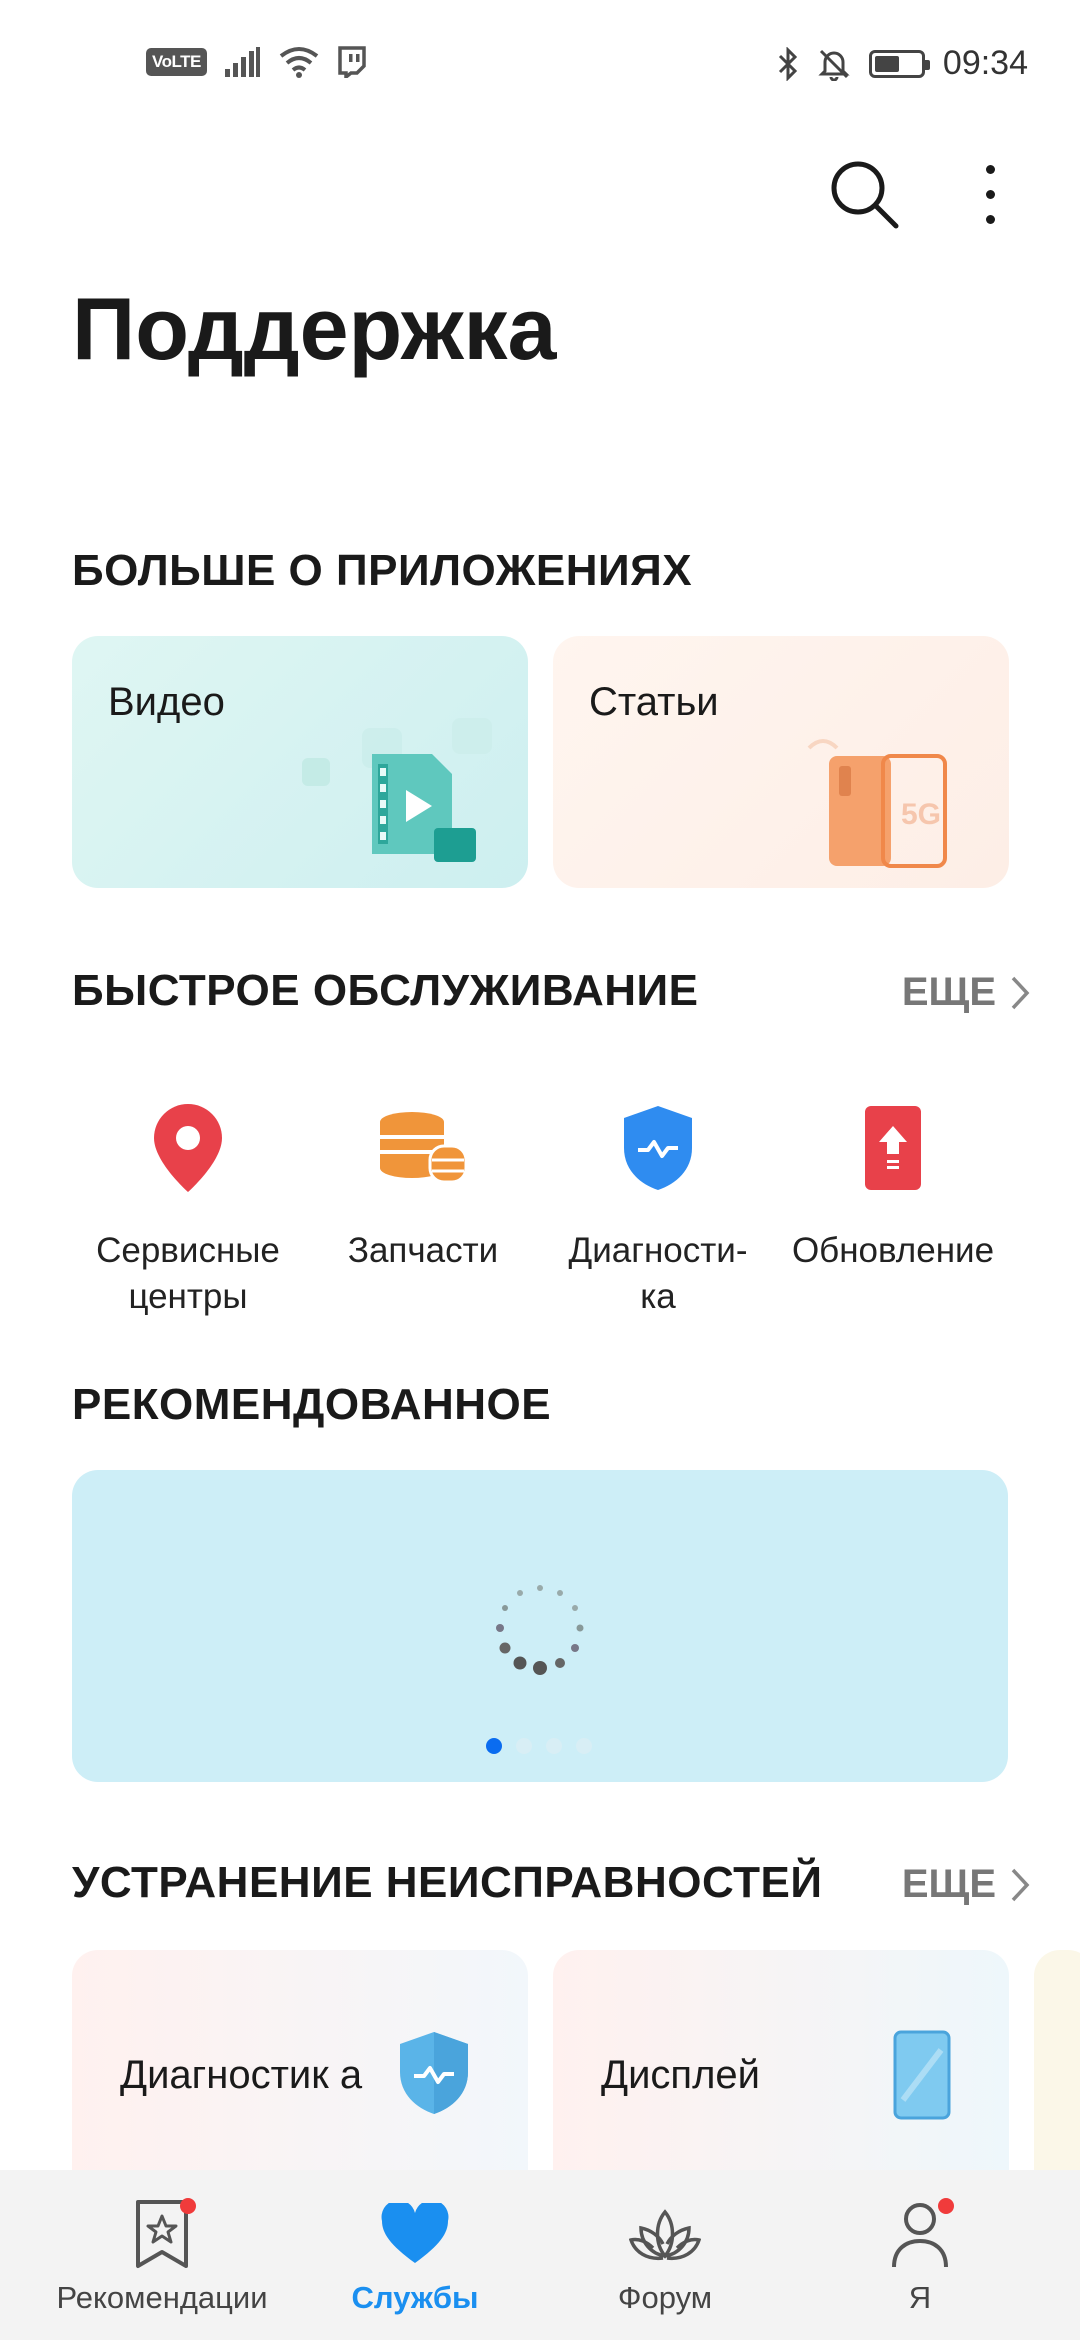 The image size is (1080, 2340). What do you see at coordinates (920, 2297) in the screenshot?
I see `nav-label: Я` at bounding box center [920, 2297].